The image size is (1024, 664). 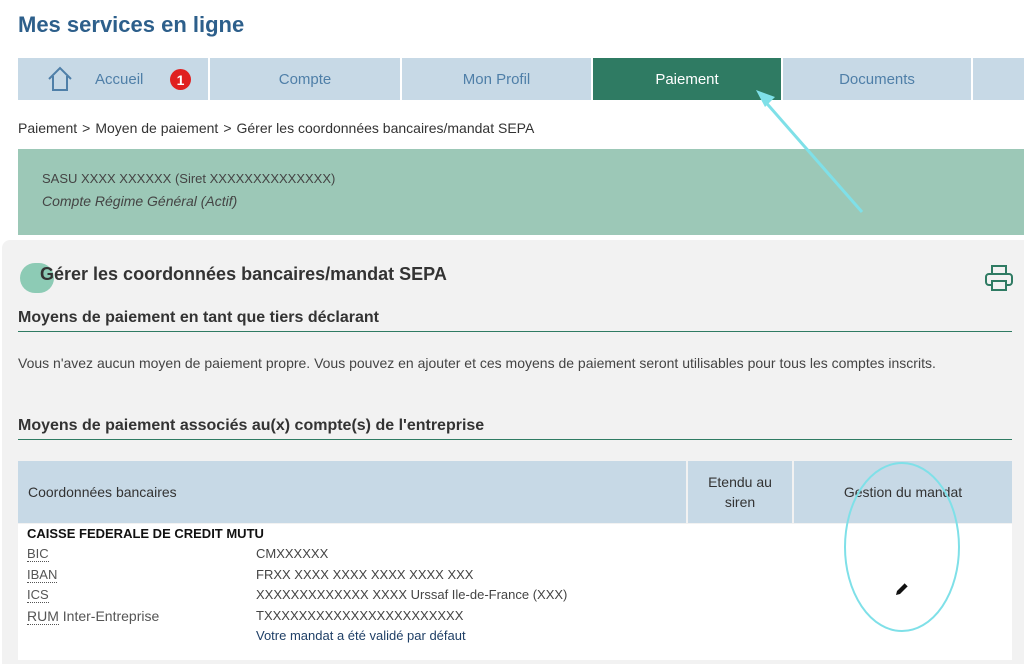 I want to click on bic-label: BIC, so click(x=38, y=554).